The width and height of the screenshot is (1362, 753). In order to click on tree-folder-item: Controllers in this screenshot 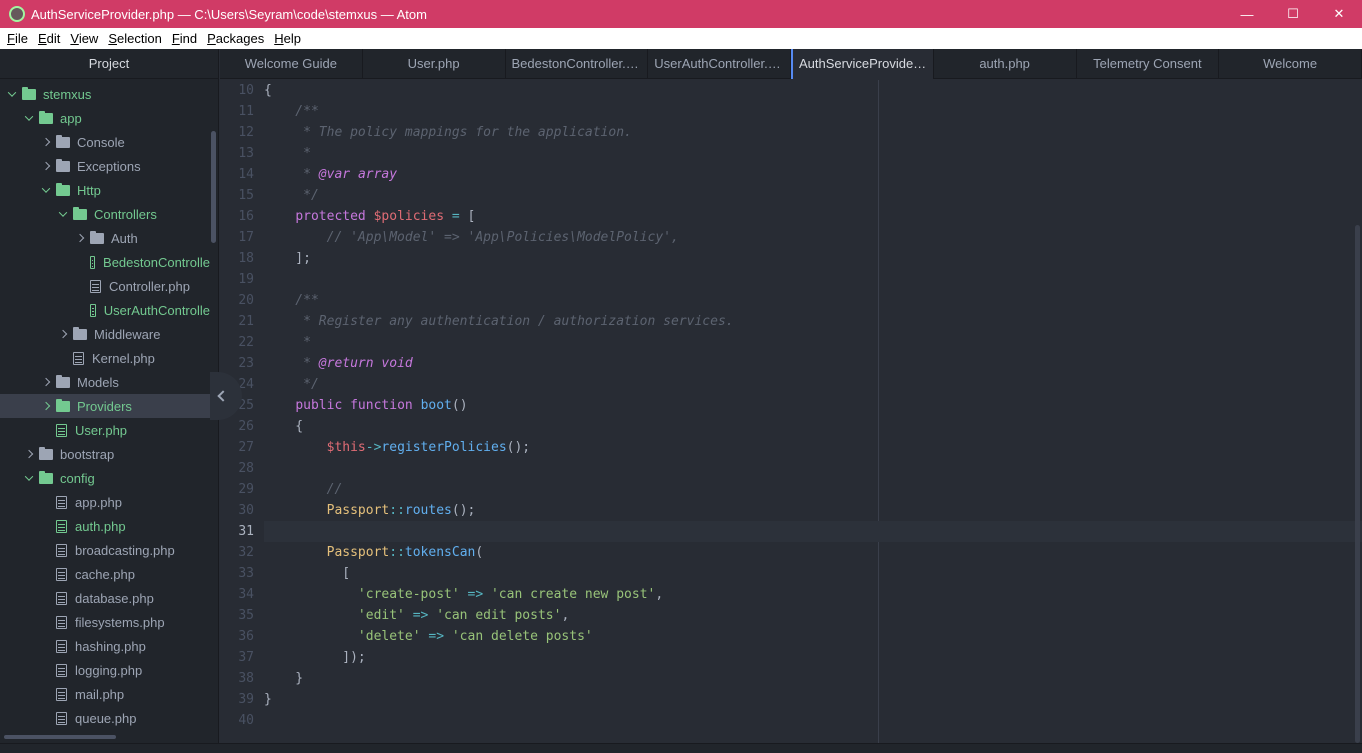, I will do `click(105, 214)`.